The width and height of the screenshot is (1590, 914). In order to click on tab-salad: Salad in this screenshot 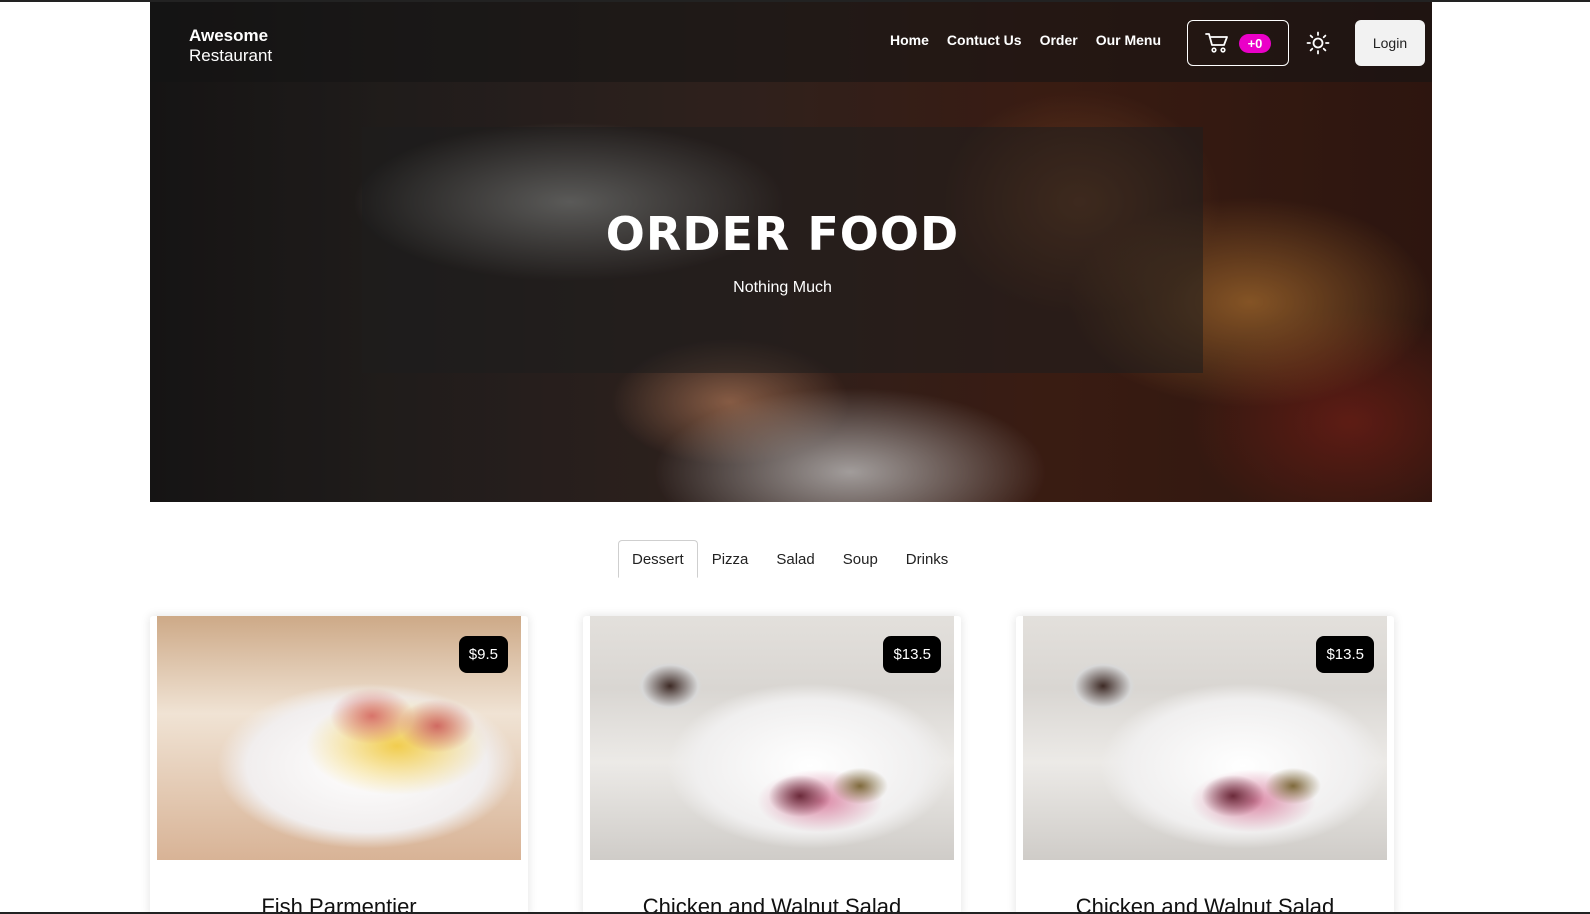, I will do `click(795, 559)`.